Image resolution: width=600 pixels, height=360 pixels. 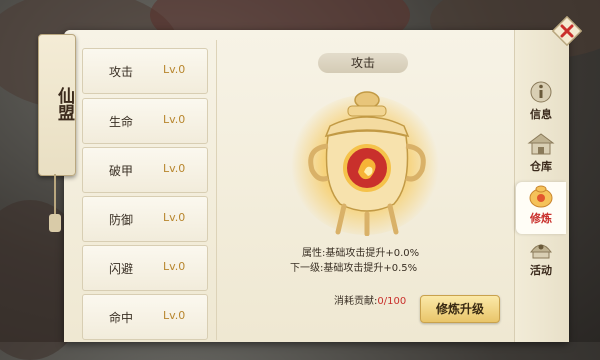 What do you see at coordinates (367, 163) in the screenshot?
I see `cauldron-icon` at bounding box center [367, 163].